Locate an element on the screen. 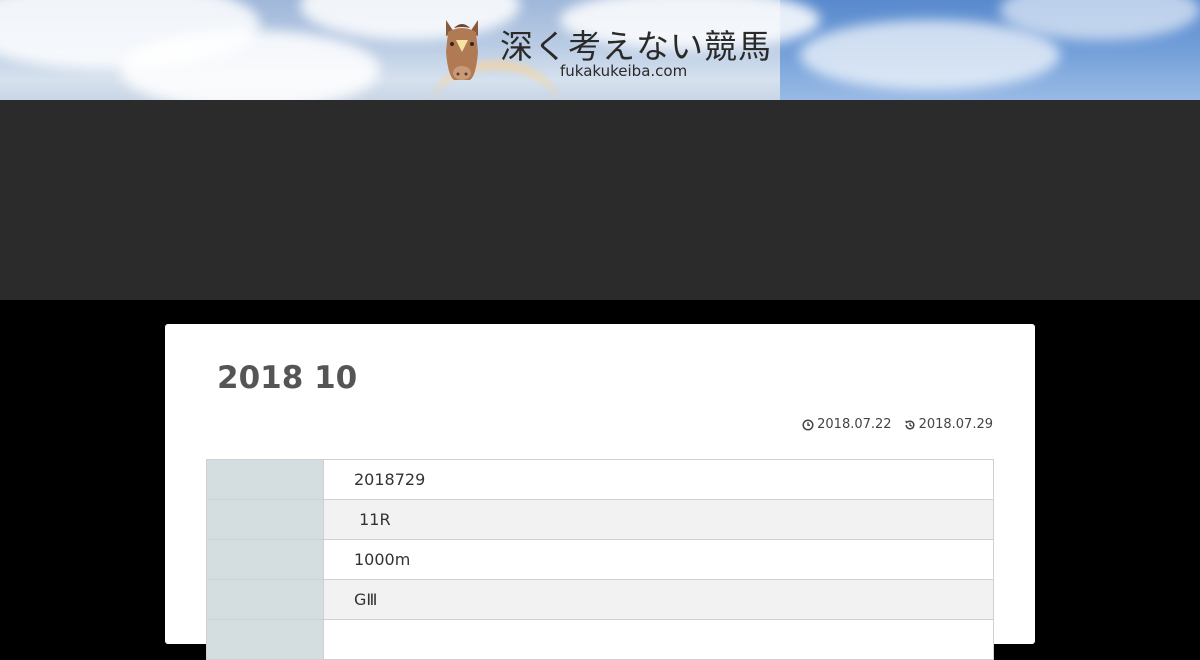 The image size is (1200, 660). table-row: 11R is located at coordinates (600, 519).